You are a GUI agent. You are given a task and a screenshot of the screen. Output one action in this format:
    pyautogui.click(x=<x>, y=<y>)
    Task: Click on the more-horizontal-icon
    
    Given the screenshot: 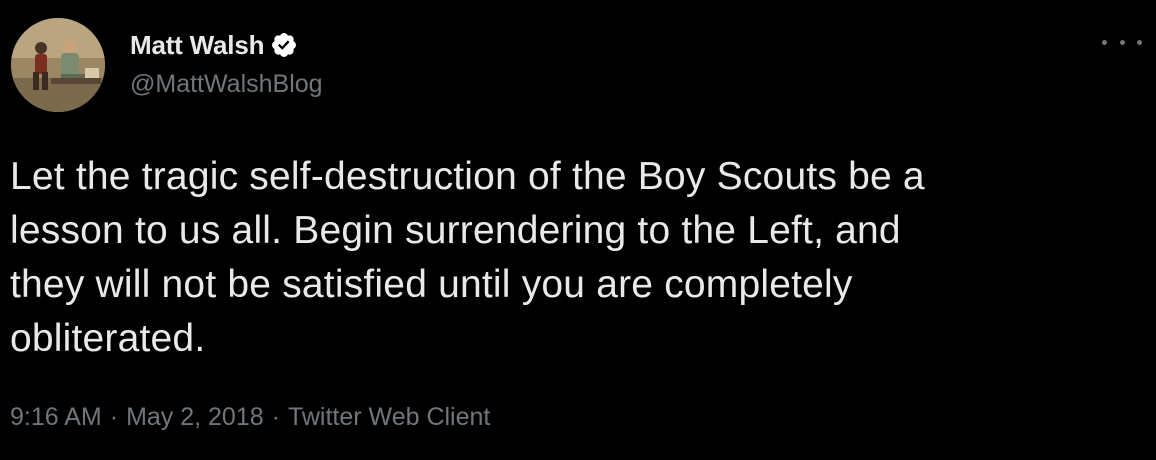 What is the action you would take?
    pyautogui.click(x=1122, y=42)
    